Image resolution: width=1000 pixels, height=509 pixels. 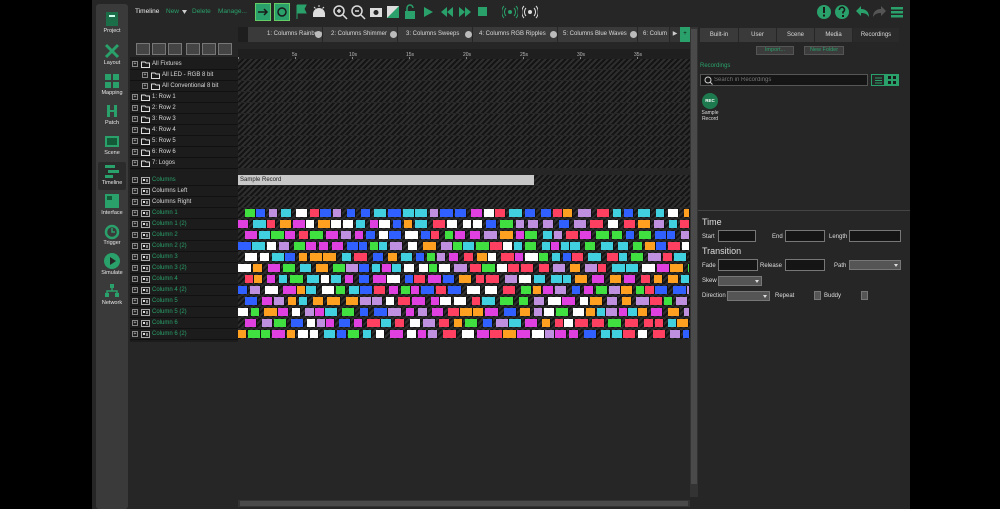 I want to click on tree-row: + Column 2, so click(x=184, y=235).